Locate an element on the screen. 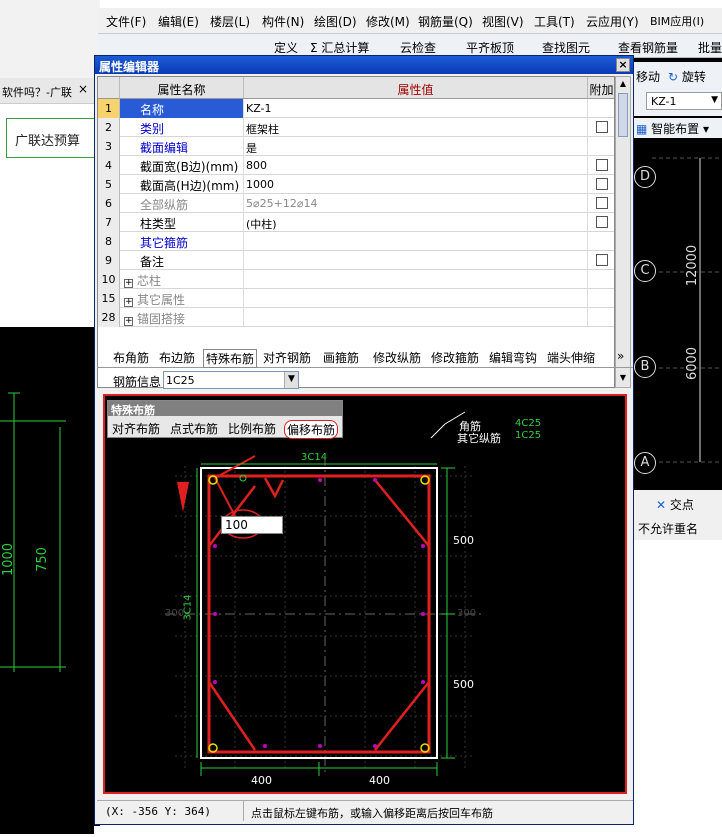 This screenshot has height=837, width=722. property-value: 框架柱 is located at coordinates (416, 127).